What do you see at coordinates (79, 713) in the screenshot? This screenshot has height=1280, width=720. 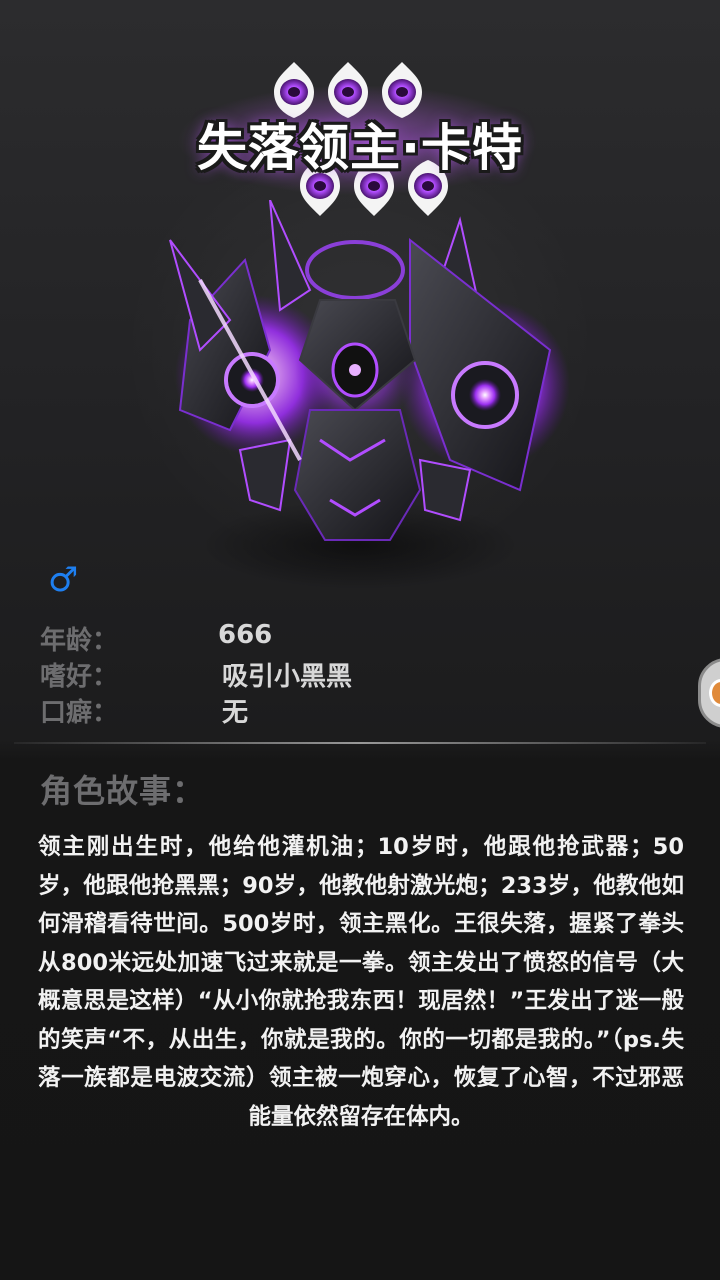 I see `catchphrase-label: 口癖：` at bounding box center [79, 713].